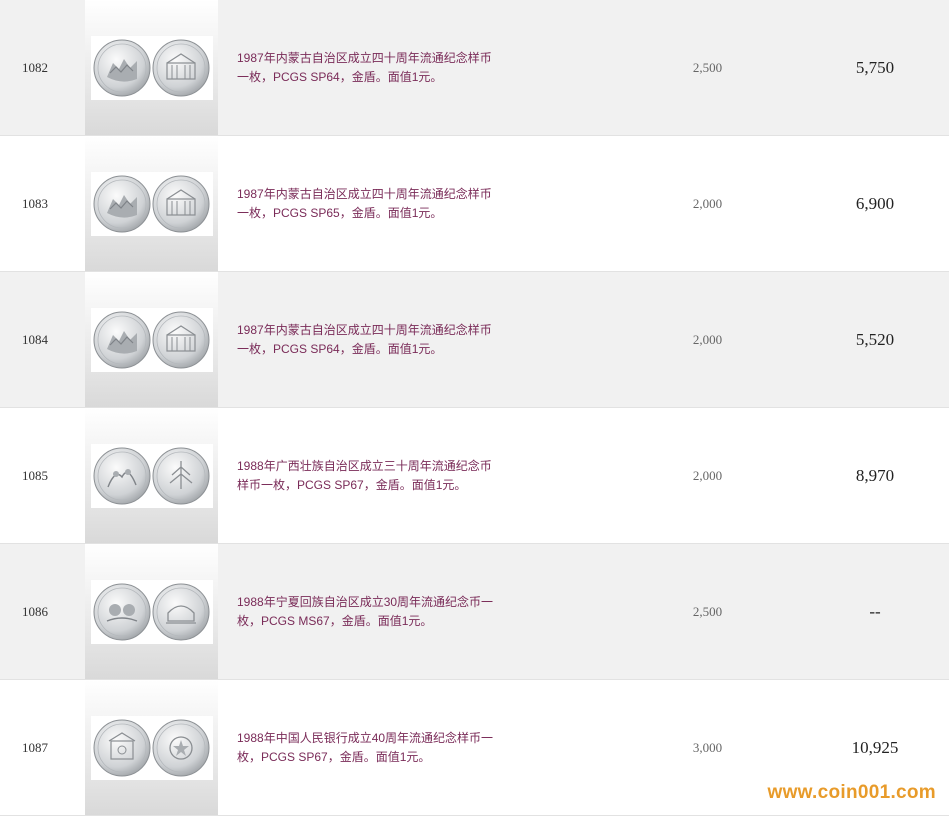 This screenshot has height=820, width=949. What do you see at coordinates (875, 203) in the screenshot?
I see `hammer-price: 6,900` at bounding box center [875, 203].